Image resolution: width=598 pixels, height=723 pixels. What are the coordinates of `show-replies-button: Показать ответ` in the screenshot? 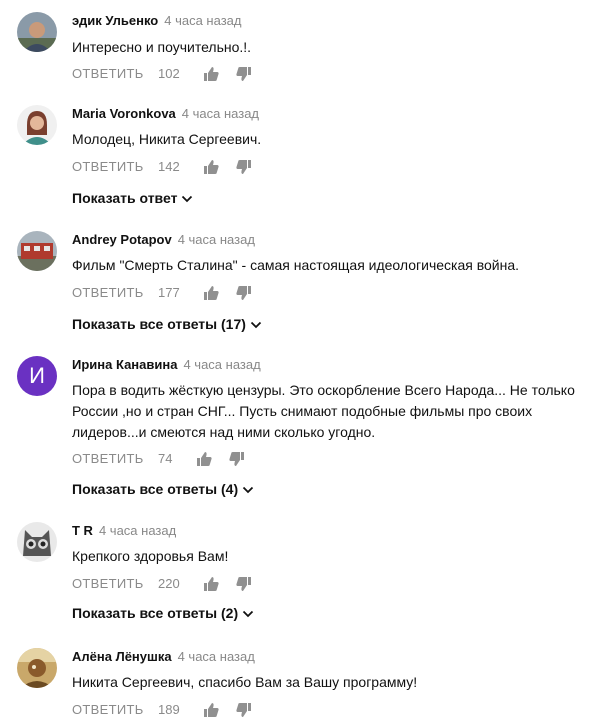 It's located at (132, 198).